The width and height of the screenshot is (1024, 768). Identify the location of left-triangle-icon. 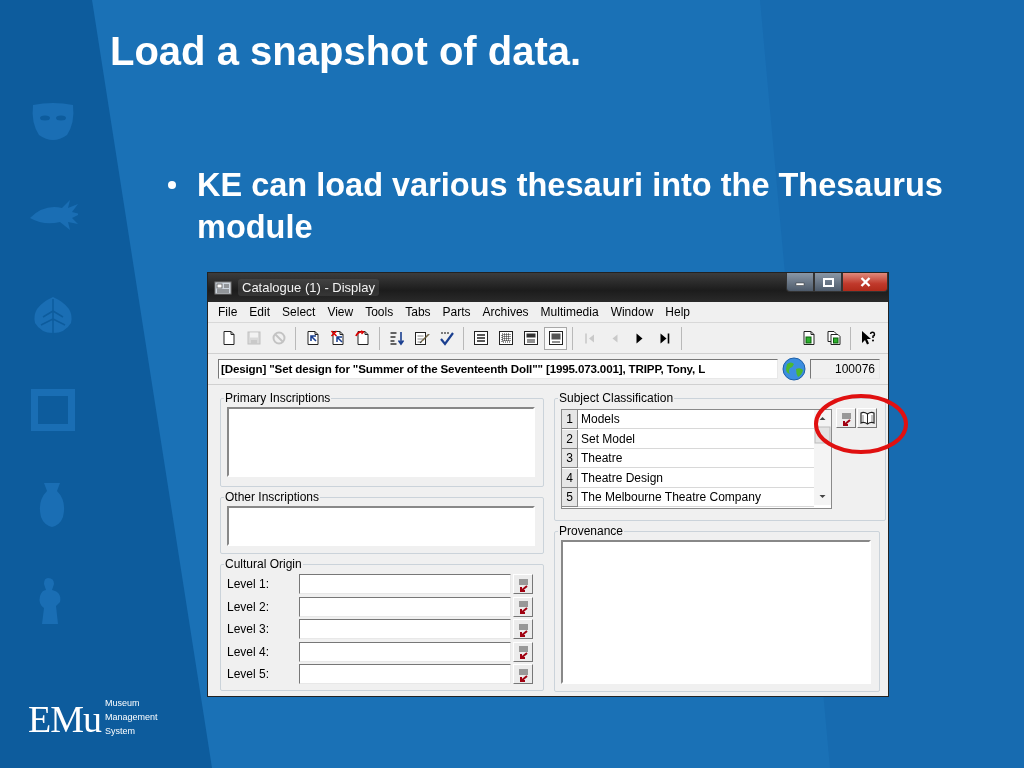
(614, 338).